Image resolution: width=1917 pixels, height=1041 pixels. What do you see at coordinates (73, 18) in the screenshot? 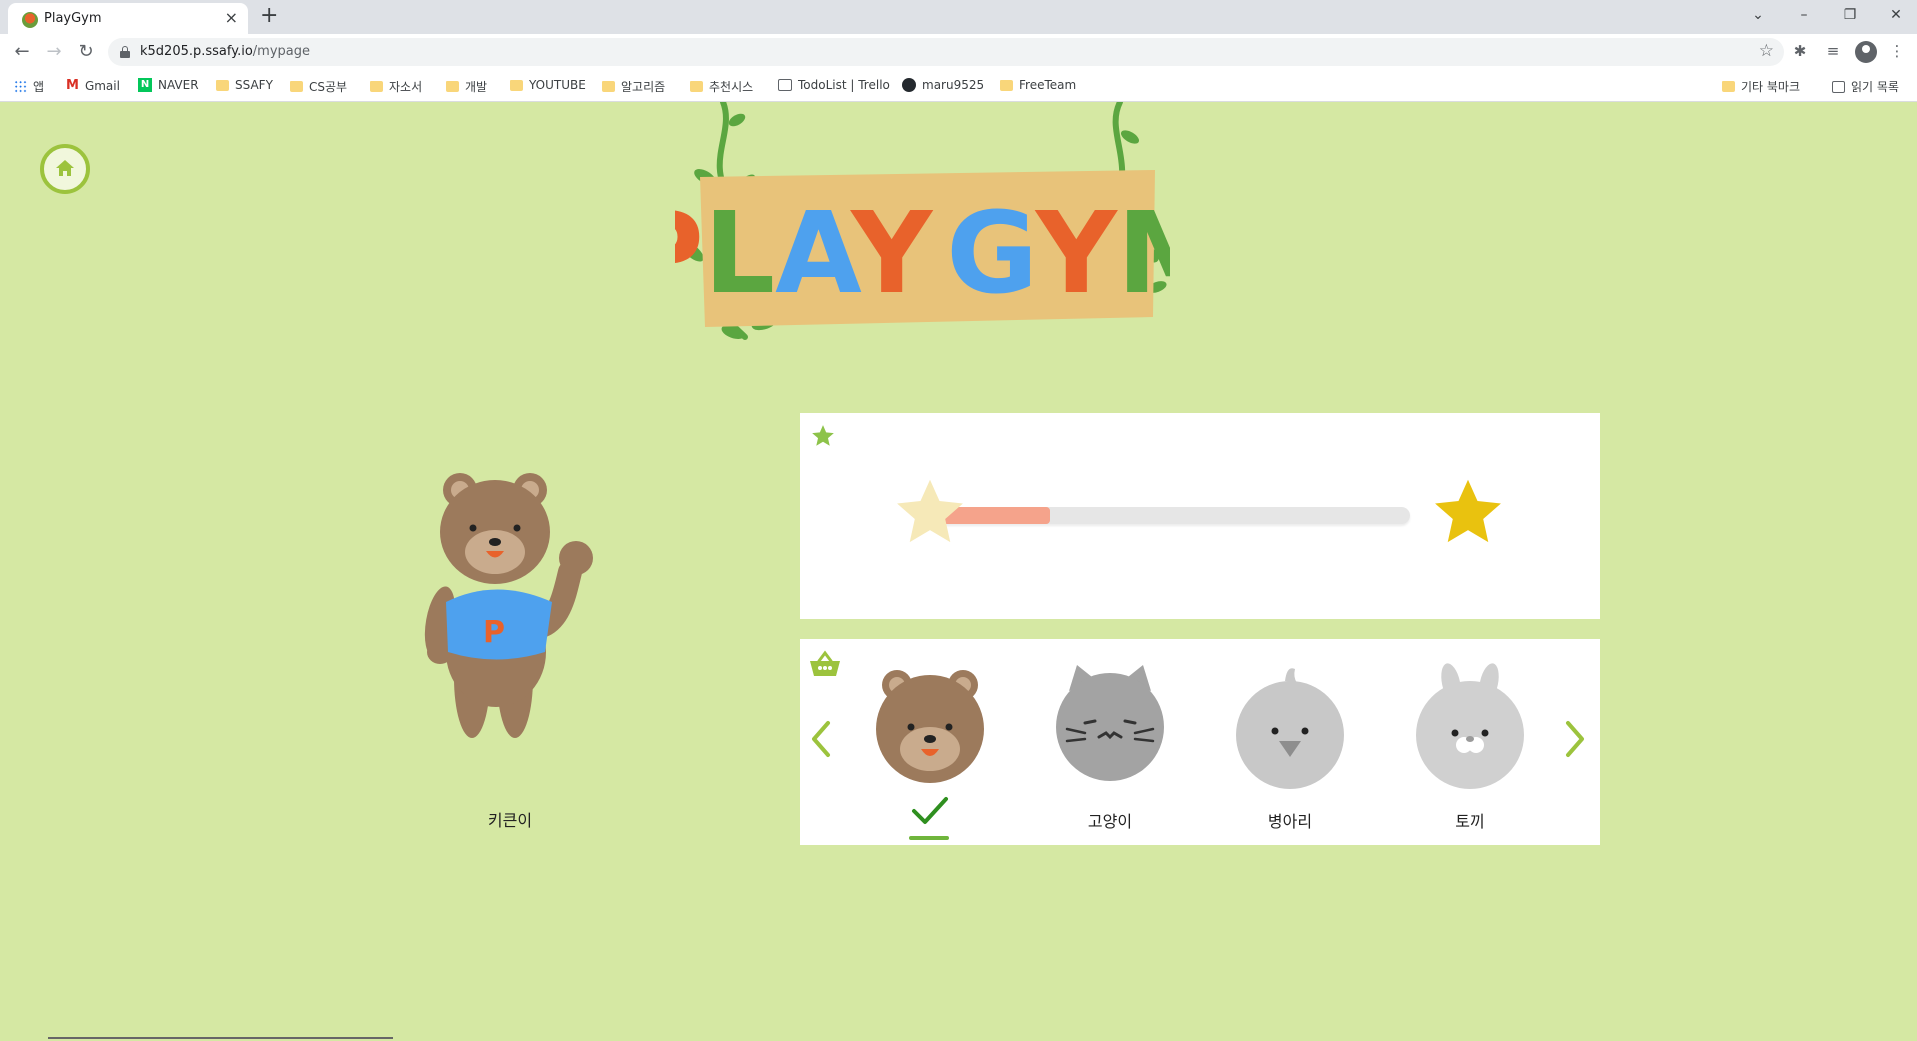
I see `tab-title: PlayGym` at bounding box center [73, 18].